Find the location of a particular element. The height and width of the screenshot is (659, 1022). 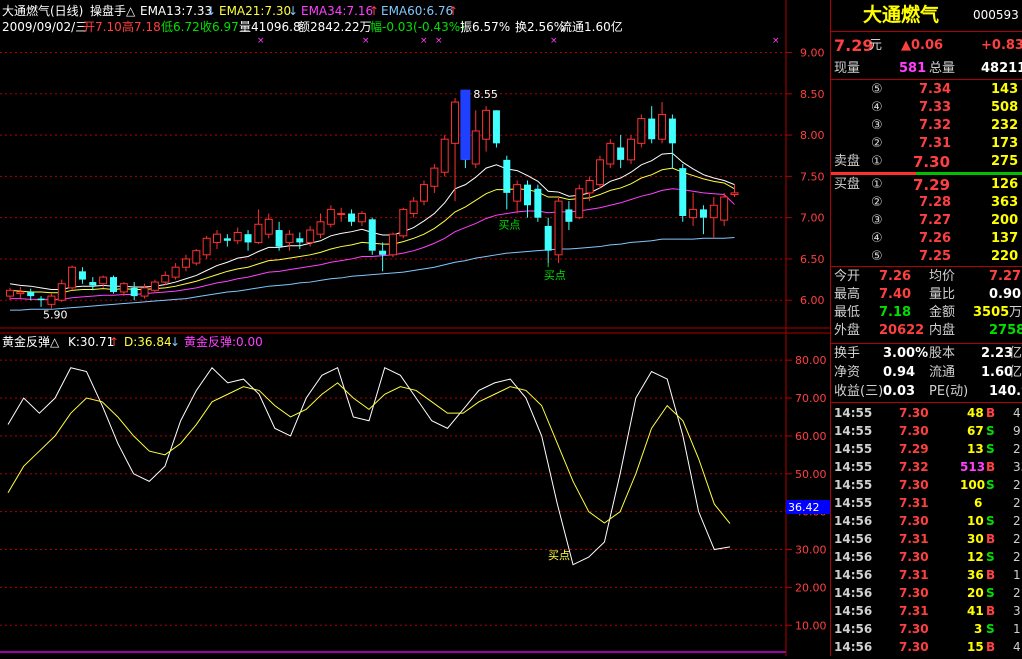

tick-volume: 10 is located at coordinates (975, 521).